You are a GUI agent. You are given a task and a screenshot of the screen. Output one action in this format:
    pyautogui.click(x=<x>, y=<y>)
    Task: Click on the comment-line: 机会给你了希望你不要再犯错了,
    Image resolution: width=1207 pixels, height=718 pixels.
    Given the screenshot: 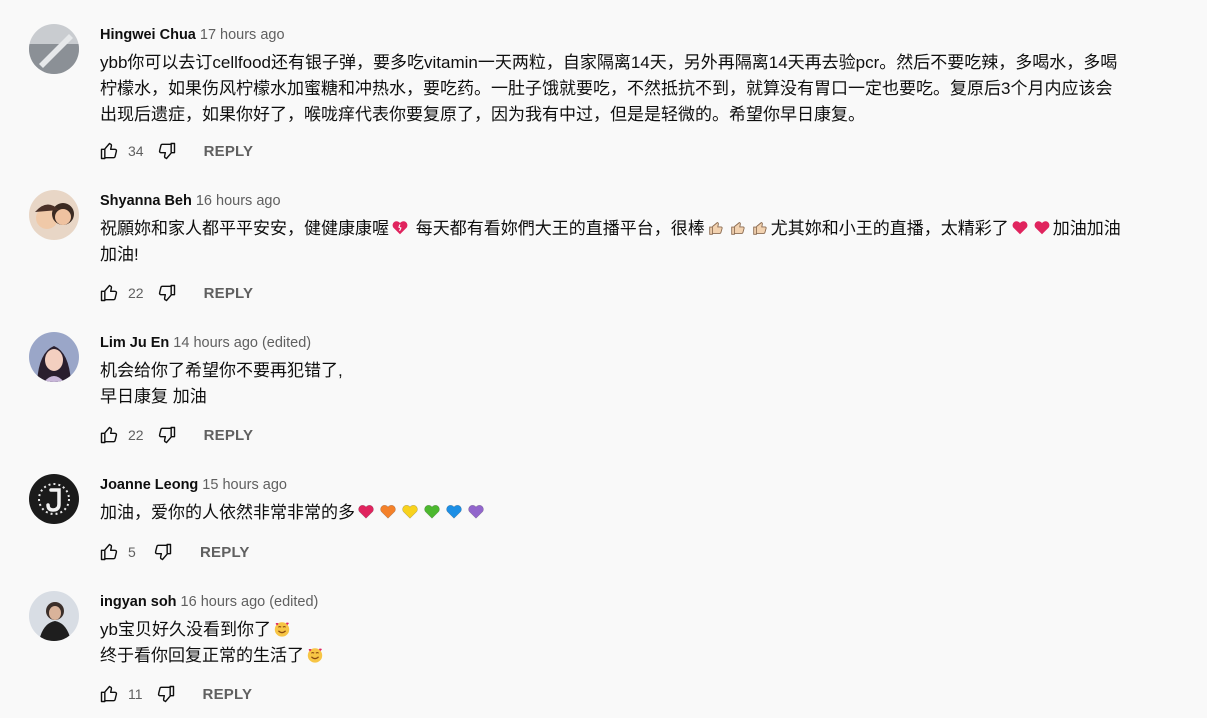 What is the action you would take?
    pyautogui.click(x=221, y=370)
    